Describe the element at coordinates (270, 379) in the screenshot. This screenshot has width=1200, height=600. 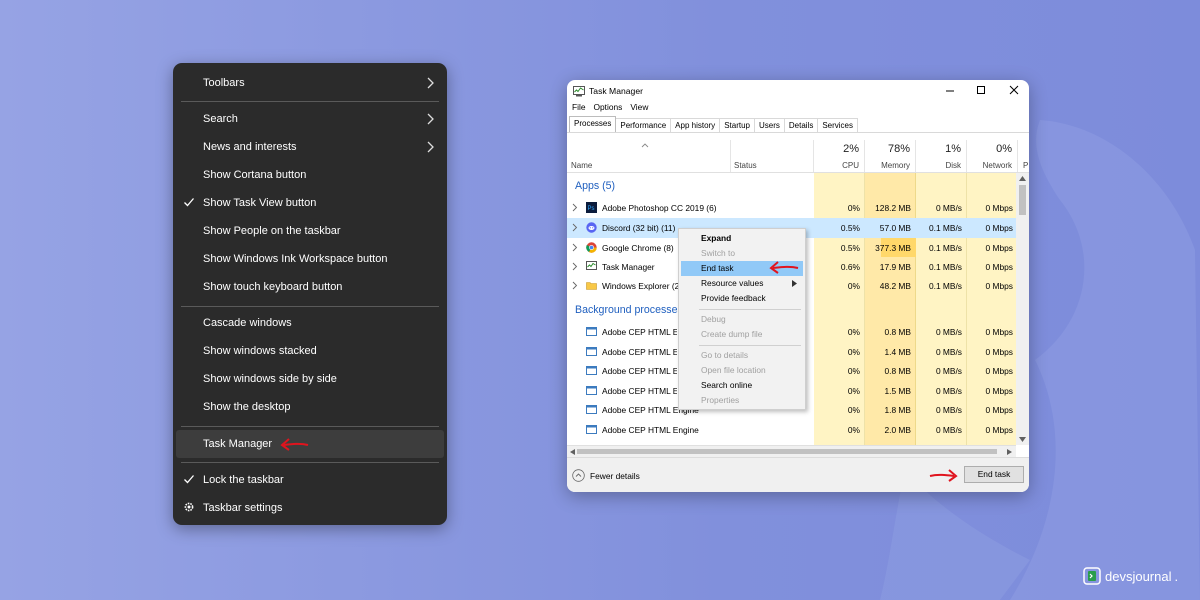
I see `menu-item-label: Show windows side by side` at that location.